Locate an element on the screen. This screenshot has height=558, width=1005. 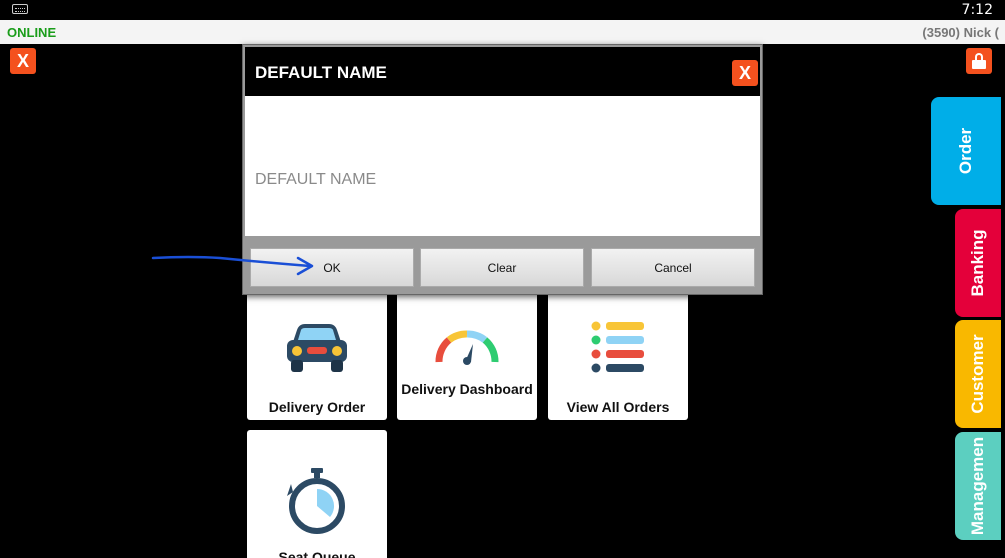
tile-label: Delivery Dashboard is located at coordinates (467, 389).